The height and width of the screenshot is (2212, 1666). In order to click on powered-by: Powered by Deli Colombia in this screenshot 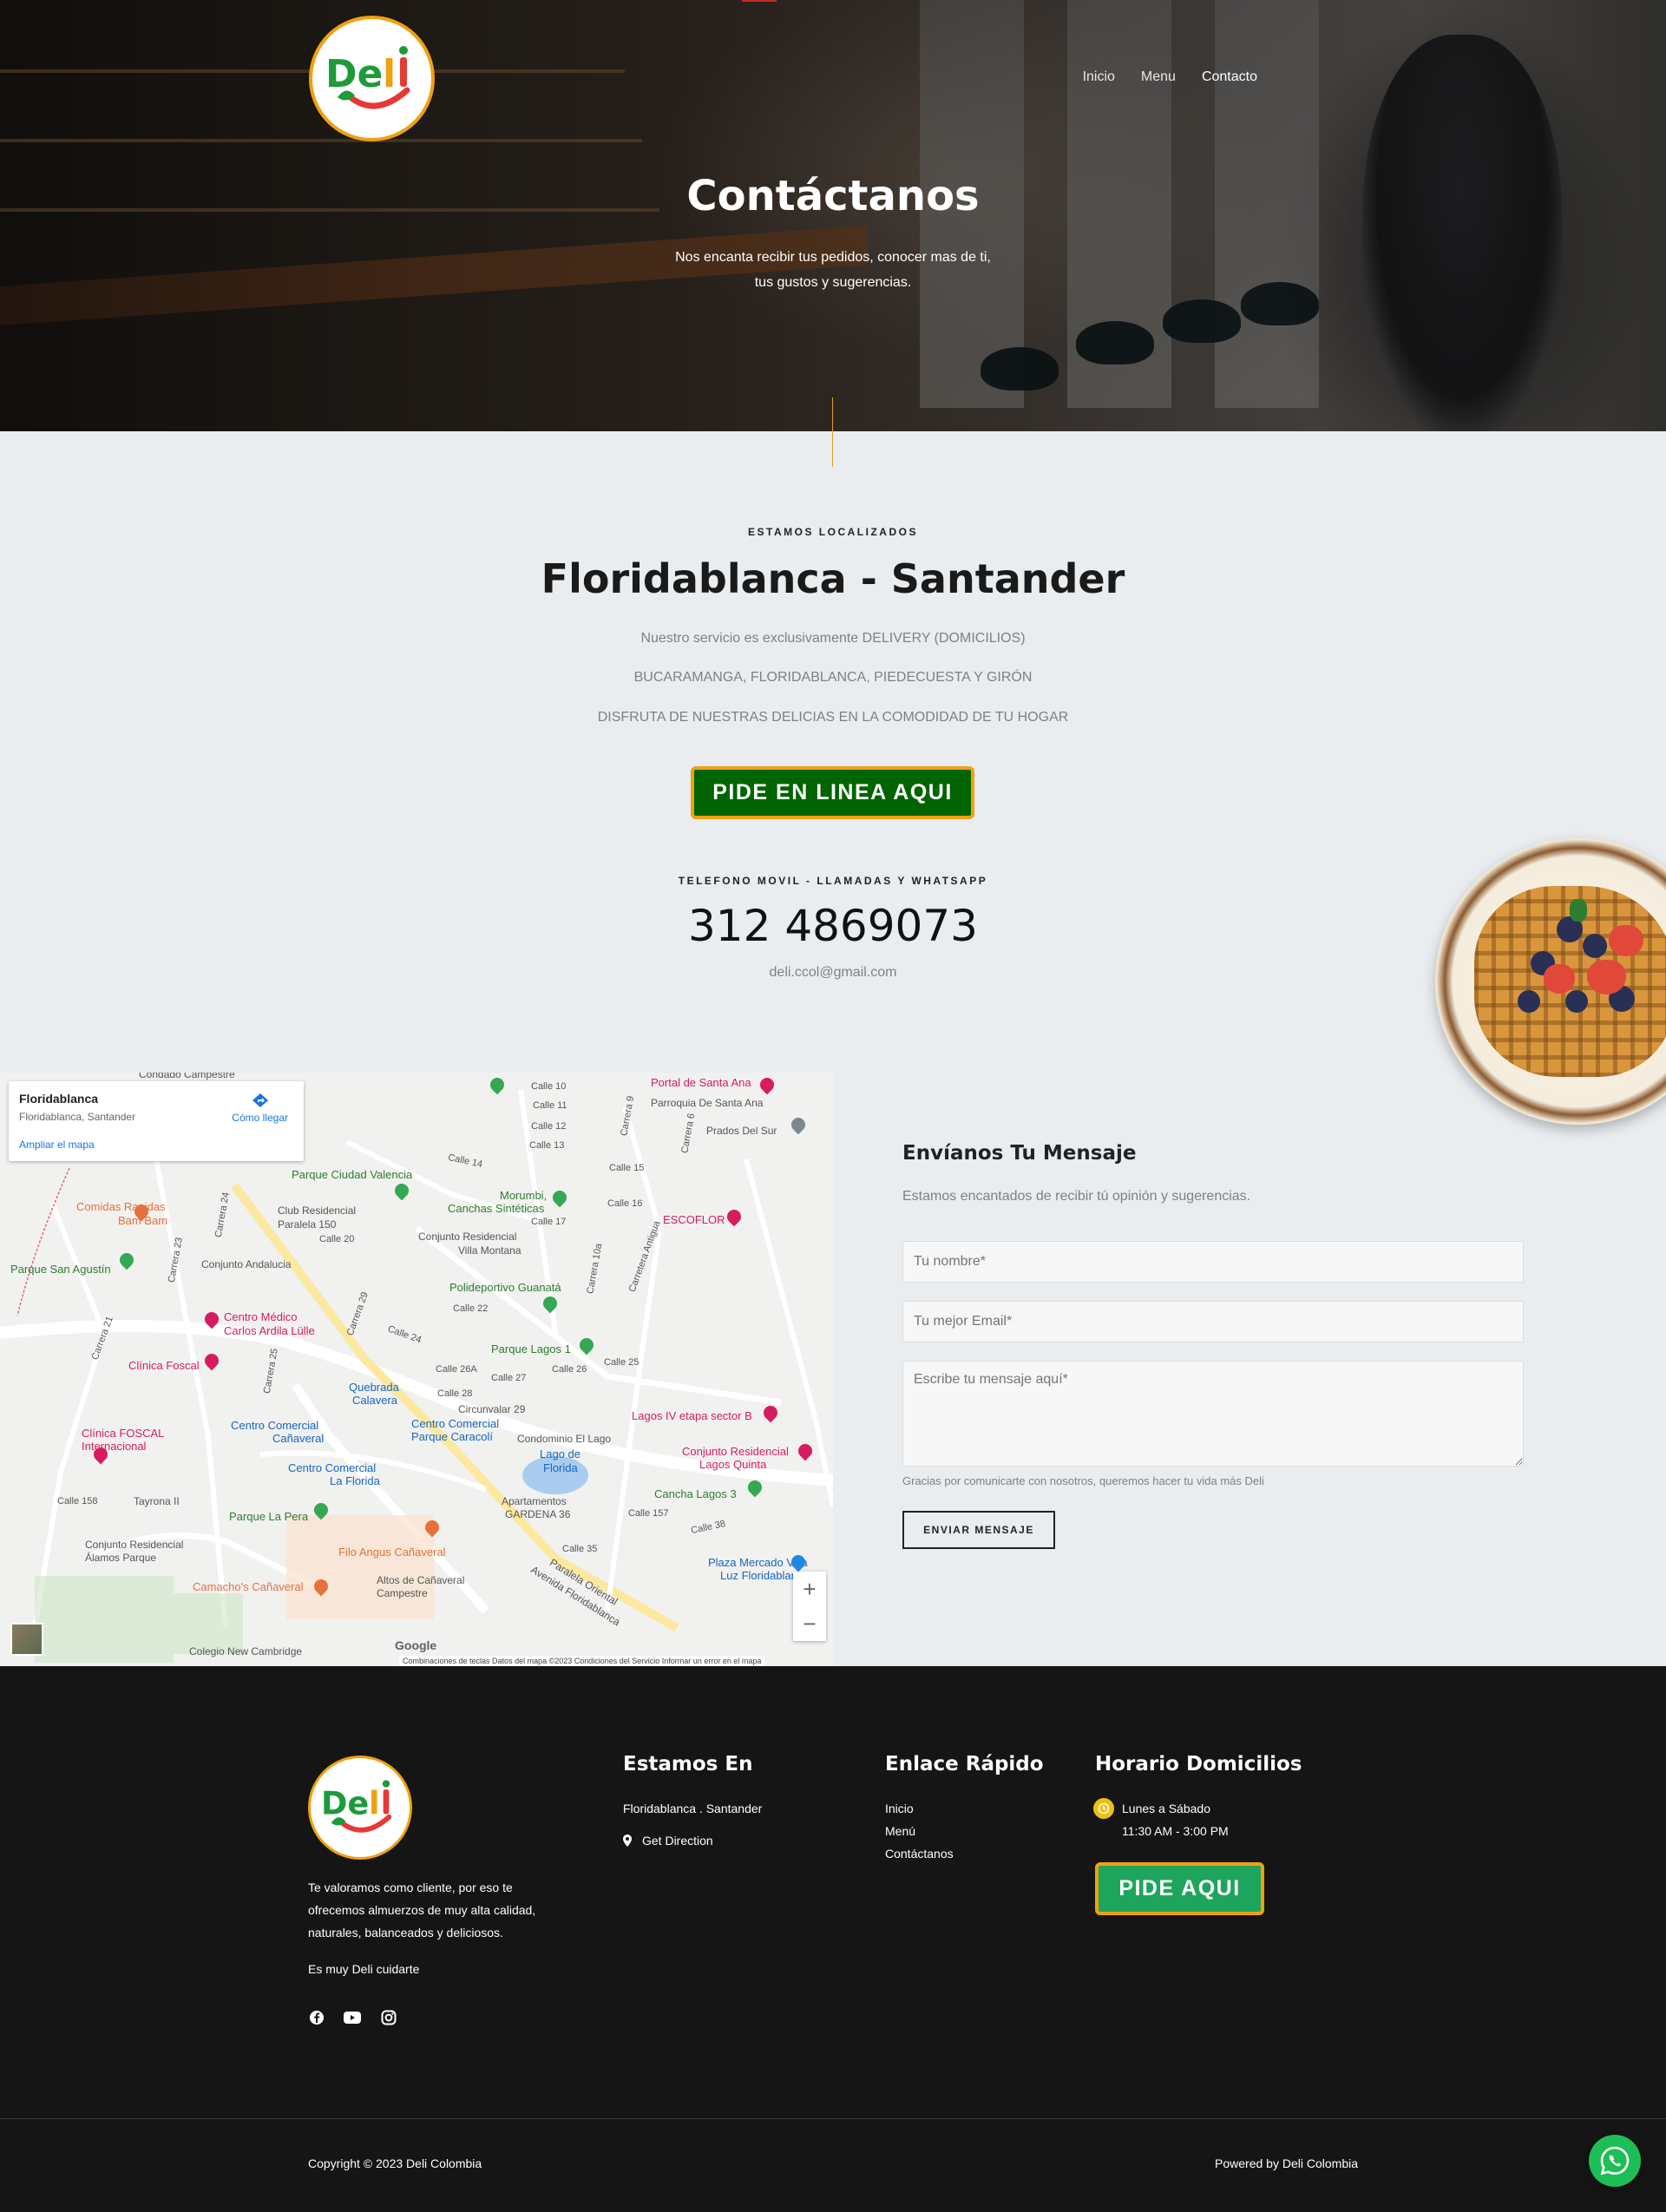, I will do `click(1286, 2163)`.